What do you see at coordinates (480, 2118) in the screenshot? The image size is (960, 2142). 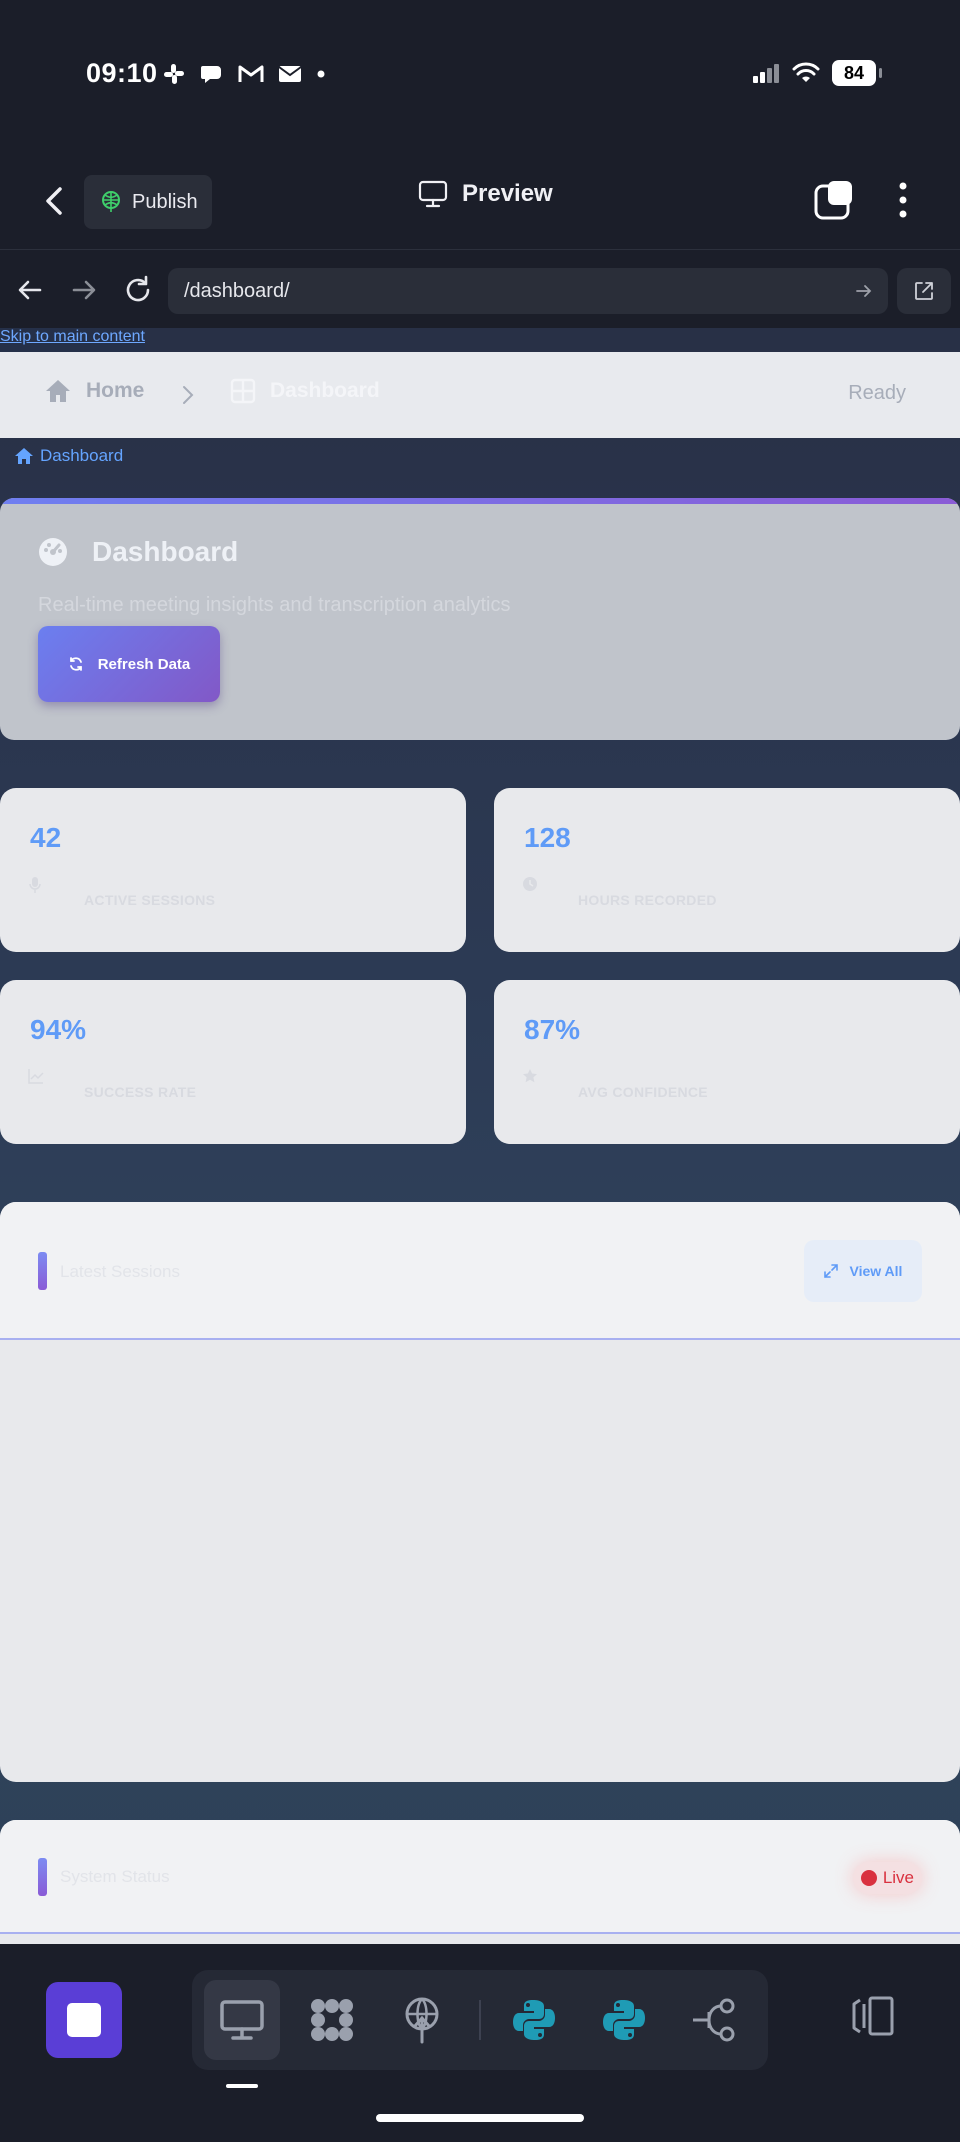 I see `home-indicator` at bounding box center [480, 2118].